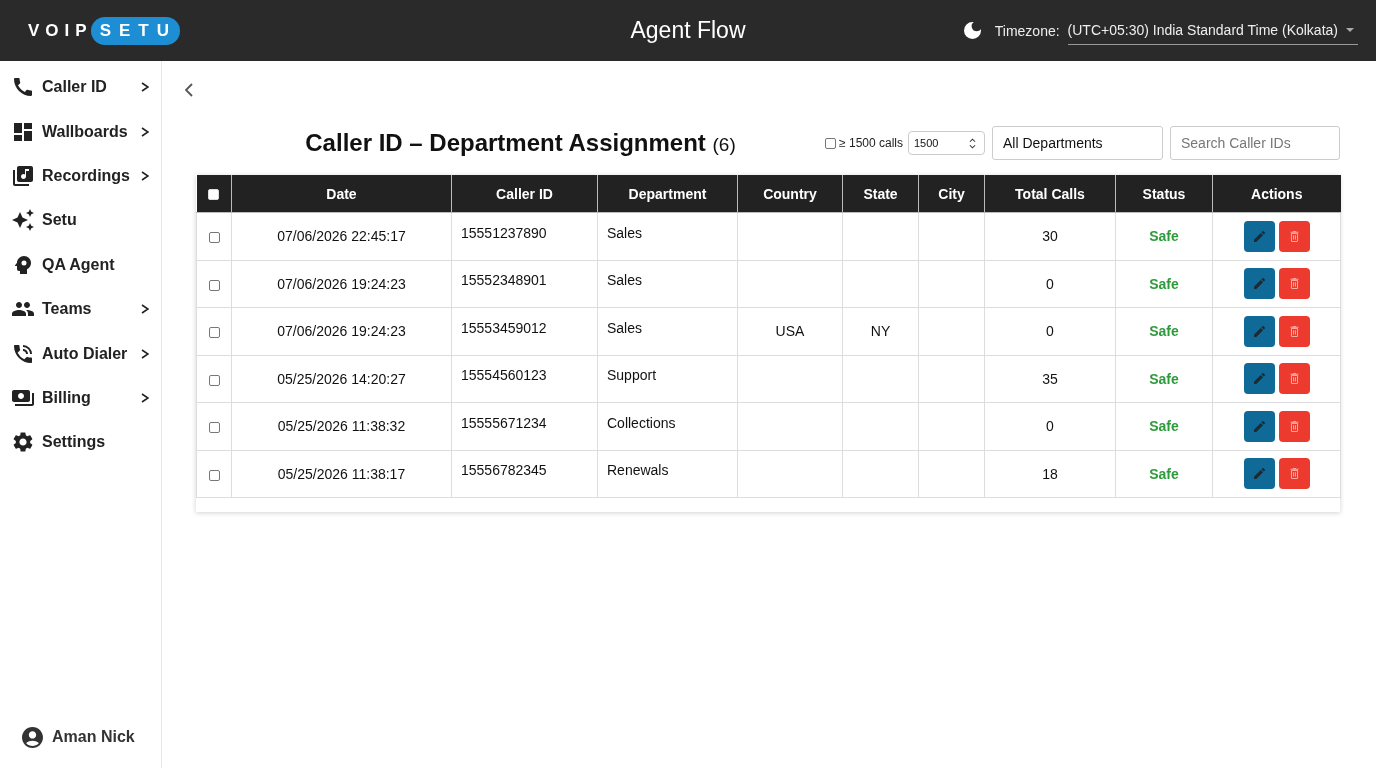 The image size is (1376, 768). Describe the element at coordinates (524, 284) in the screenshot. I see `table-cell: 15552348901` at that location.